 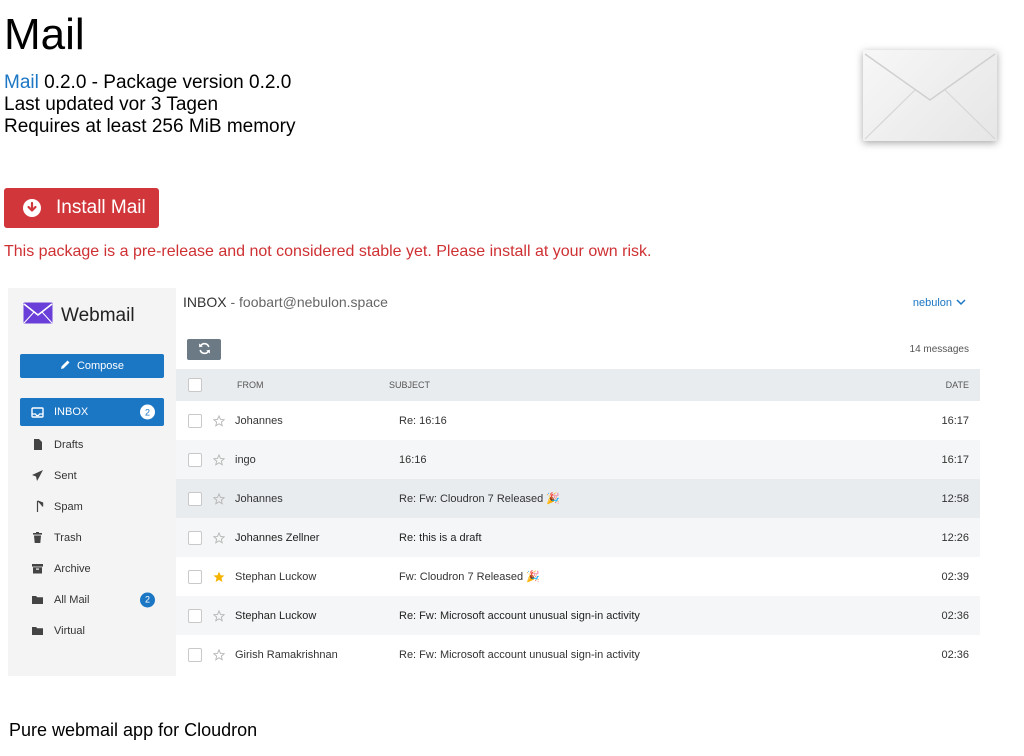 I want to click on sidebar-item-drafts: Drafts, so click(x=92, y=444).